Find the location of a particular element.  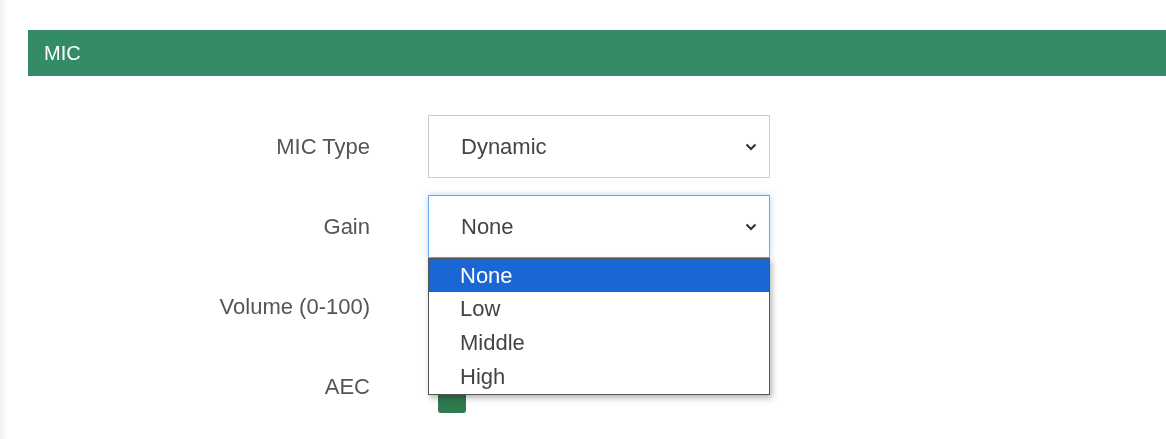

field-label: AEC is located at coordinates (346, 387).